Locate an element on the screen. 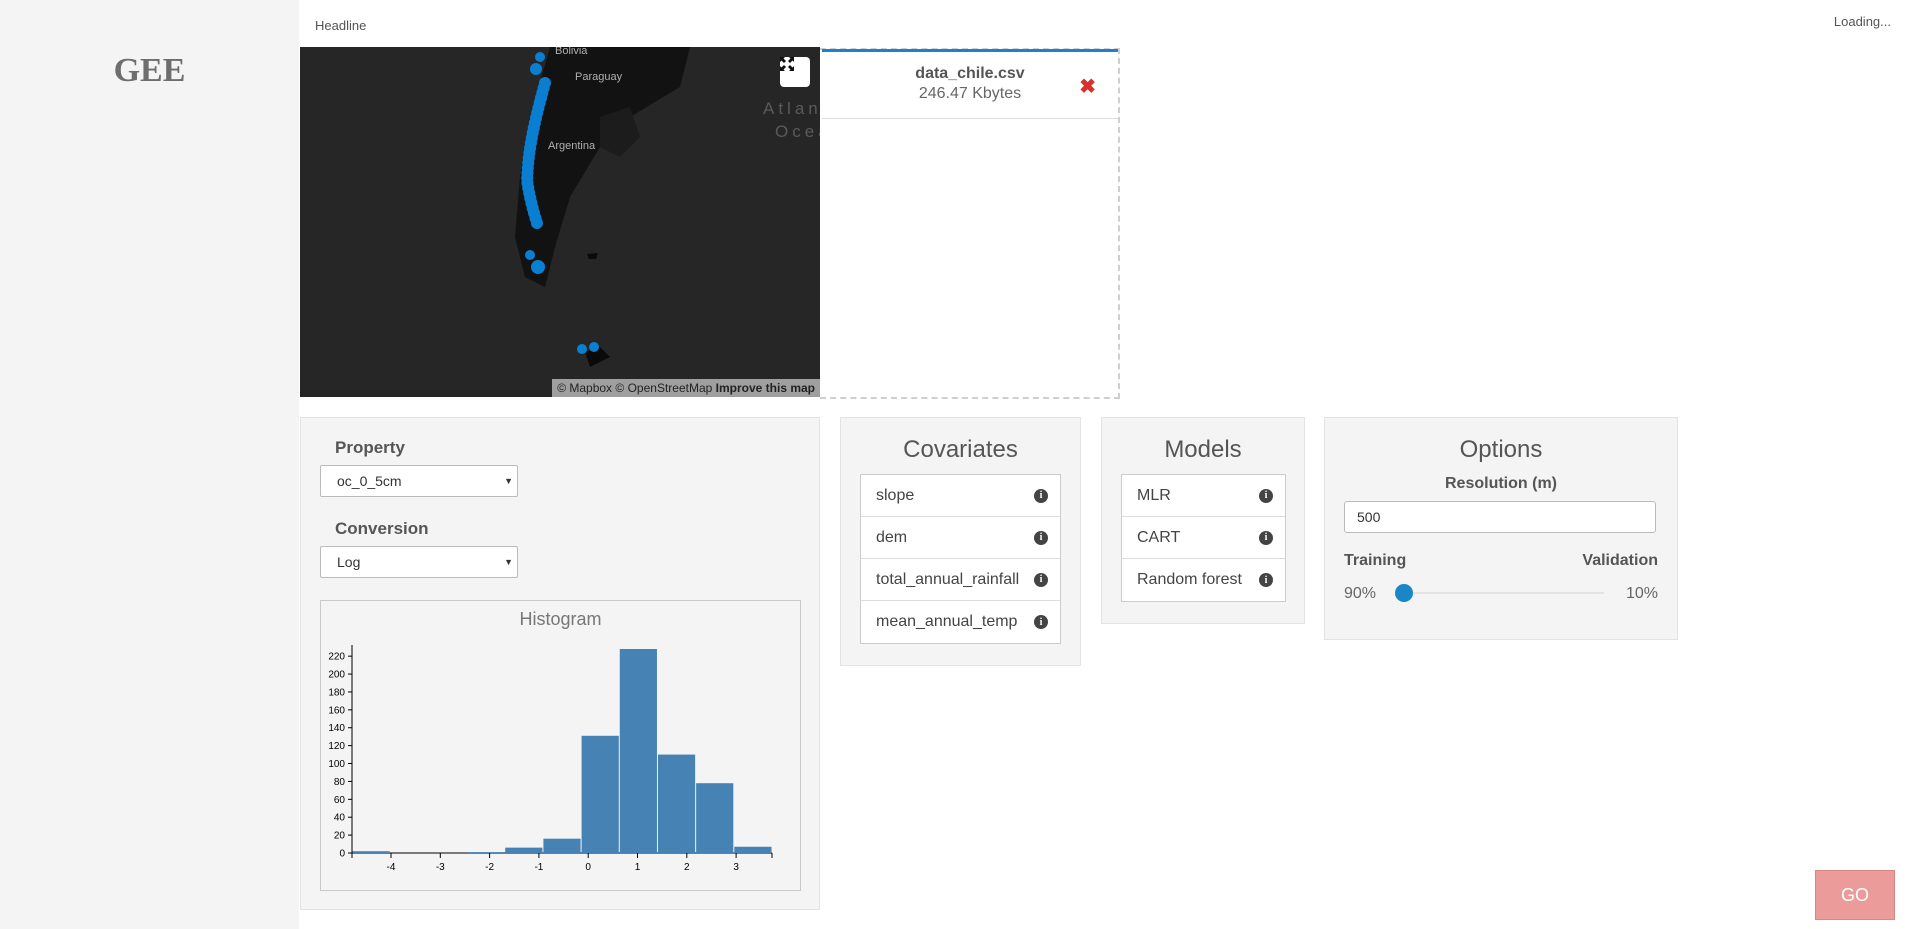  x-tick-label: 0 is located at coordinates (588, 867).